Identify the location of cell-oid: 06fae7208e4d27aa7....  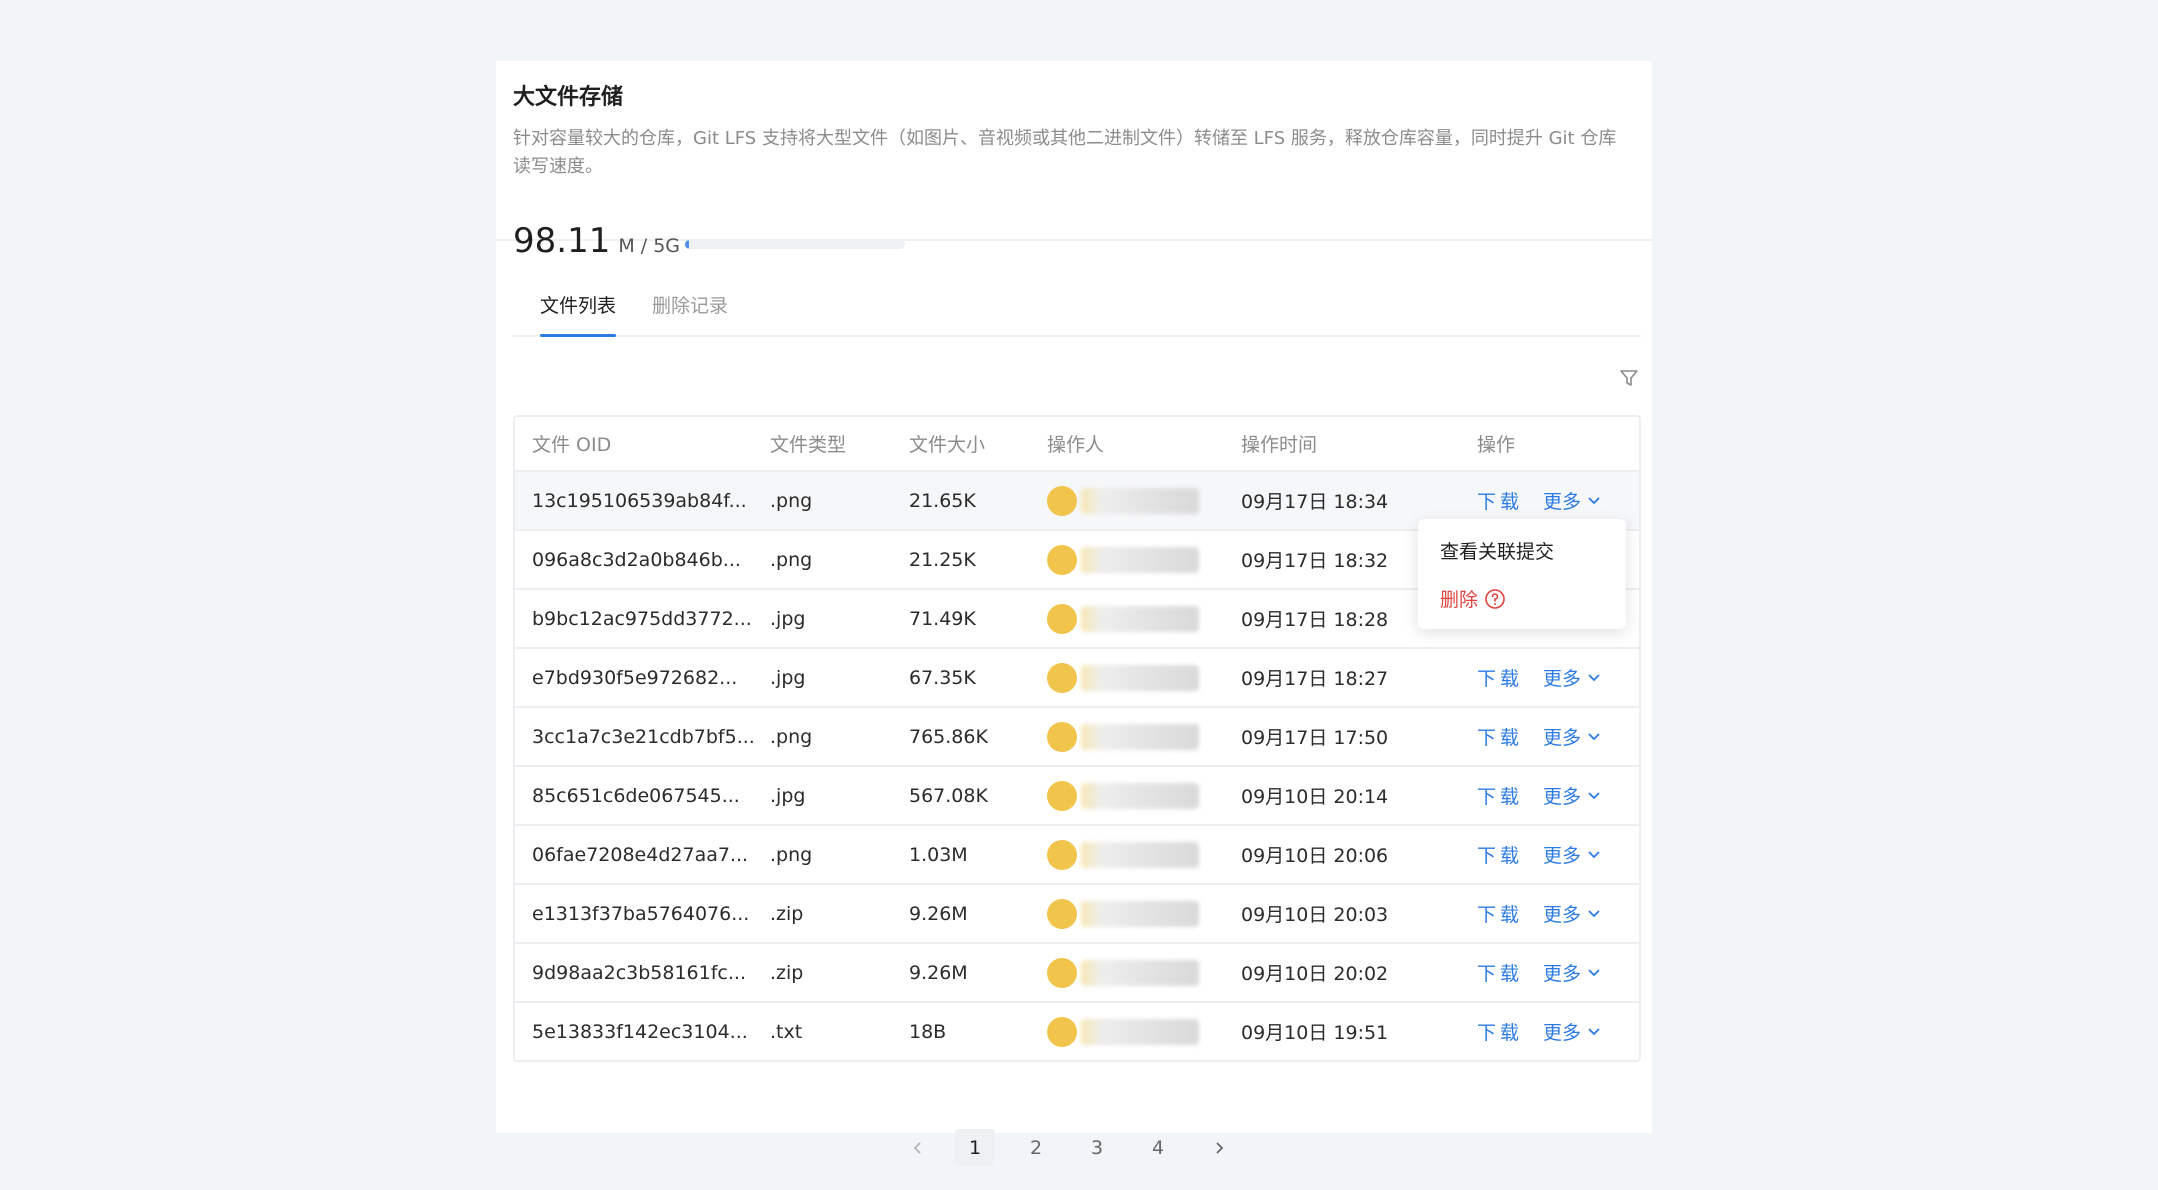
(640, 854).